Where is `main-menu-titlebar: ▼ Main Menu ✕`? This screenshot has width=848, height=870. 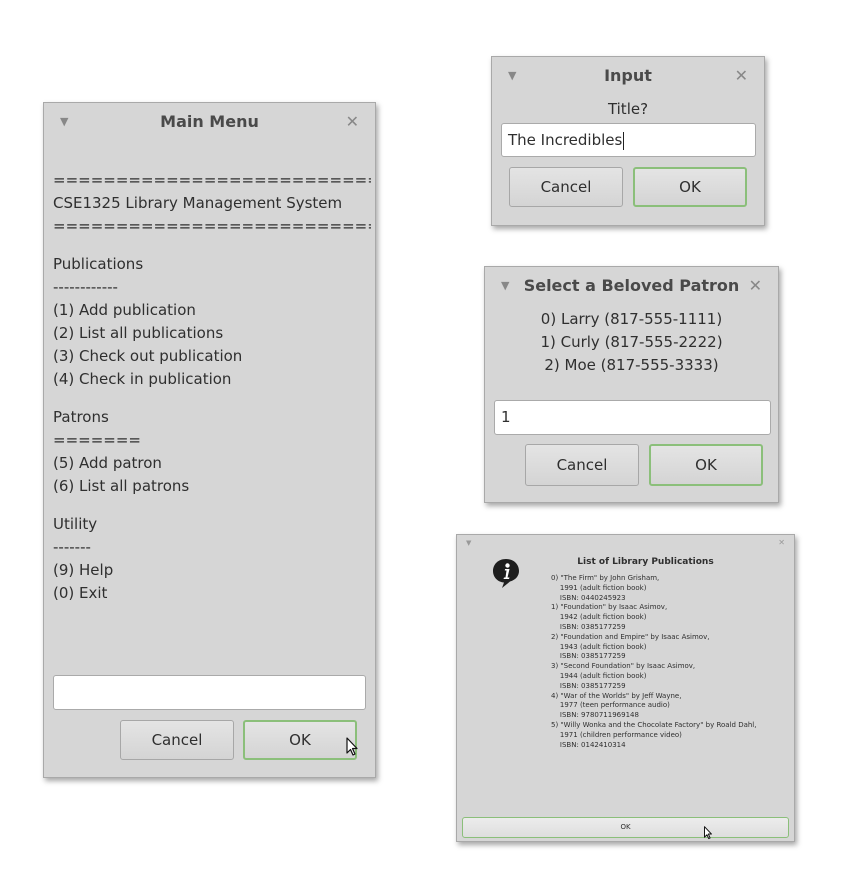 main-menu-titlebar: ▼ Main Menu ✕ is located at coordinates (209, 122).